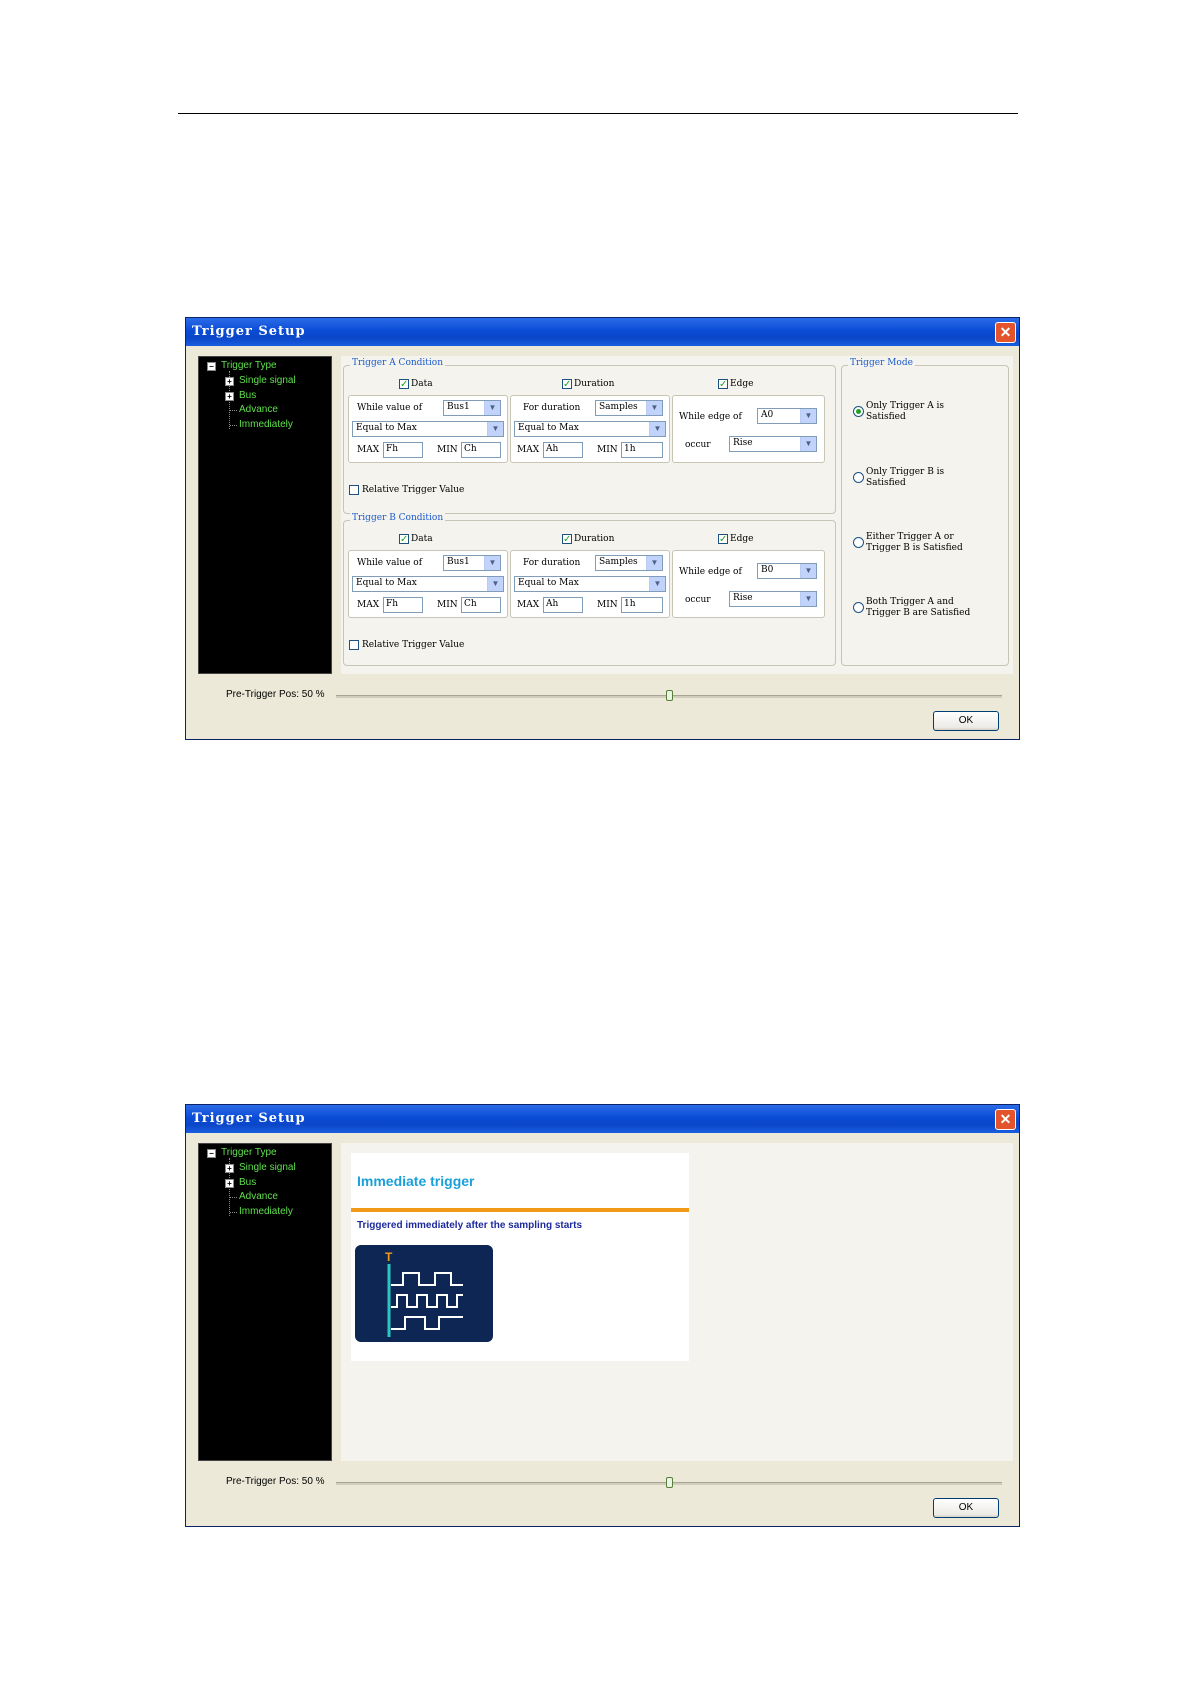 This screenshot has height=1684, width=1190. I want to click on radio-only-b, so click(858, 477).